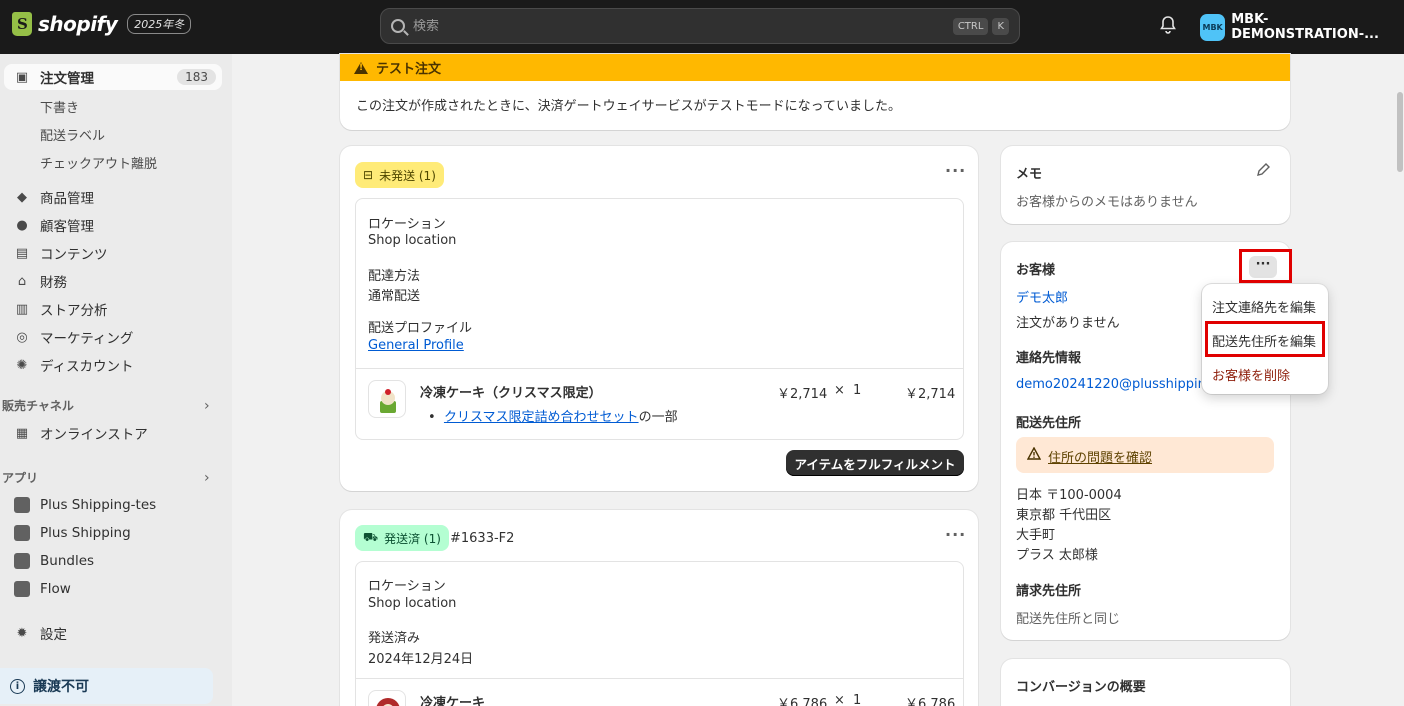 This screenshot has width=1404, height=706. What do you see at coordinates (78, 24) in the screenshot?
I see `logo-text: shopify` at bounding box center [78, 24].